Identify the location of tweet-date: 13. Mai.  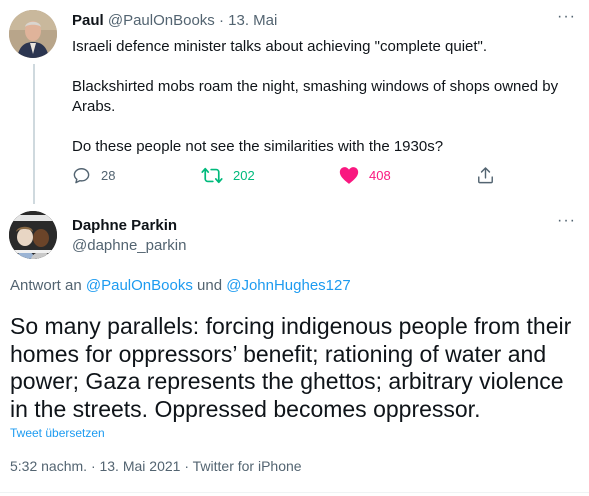
(252, 20).